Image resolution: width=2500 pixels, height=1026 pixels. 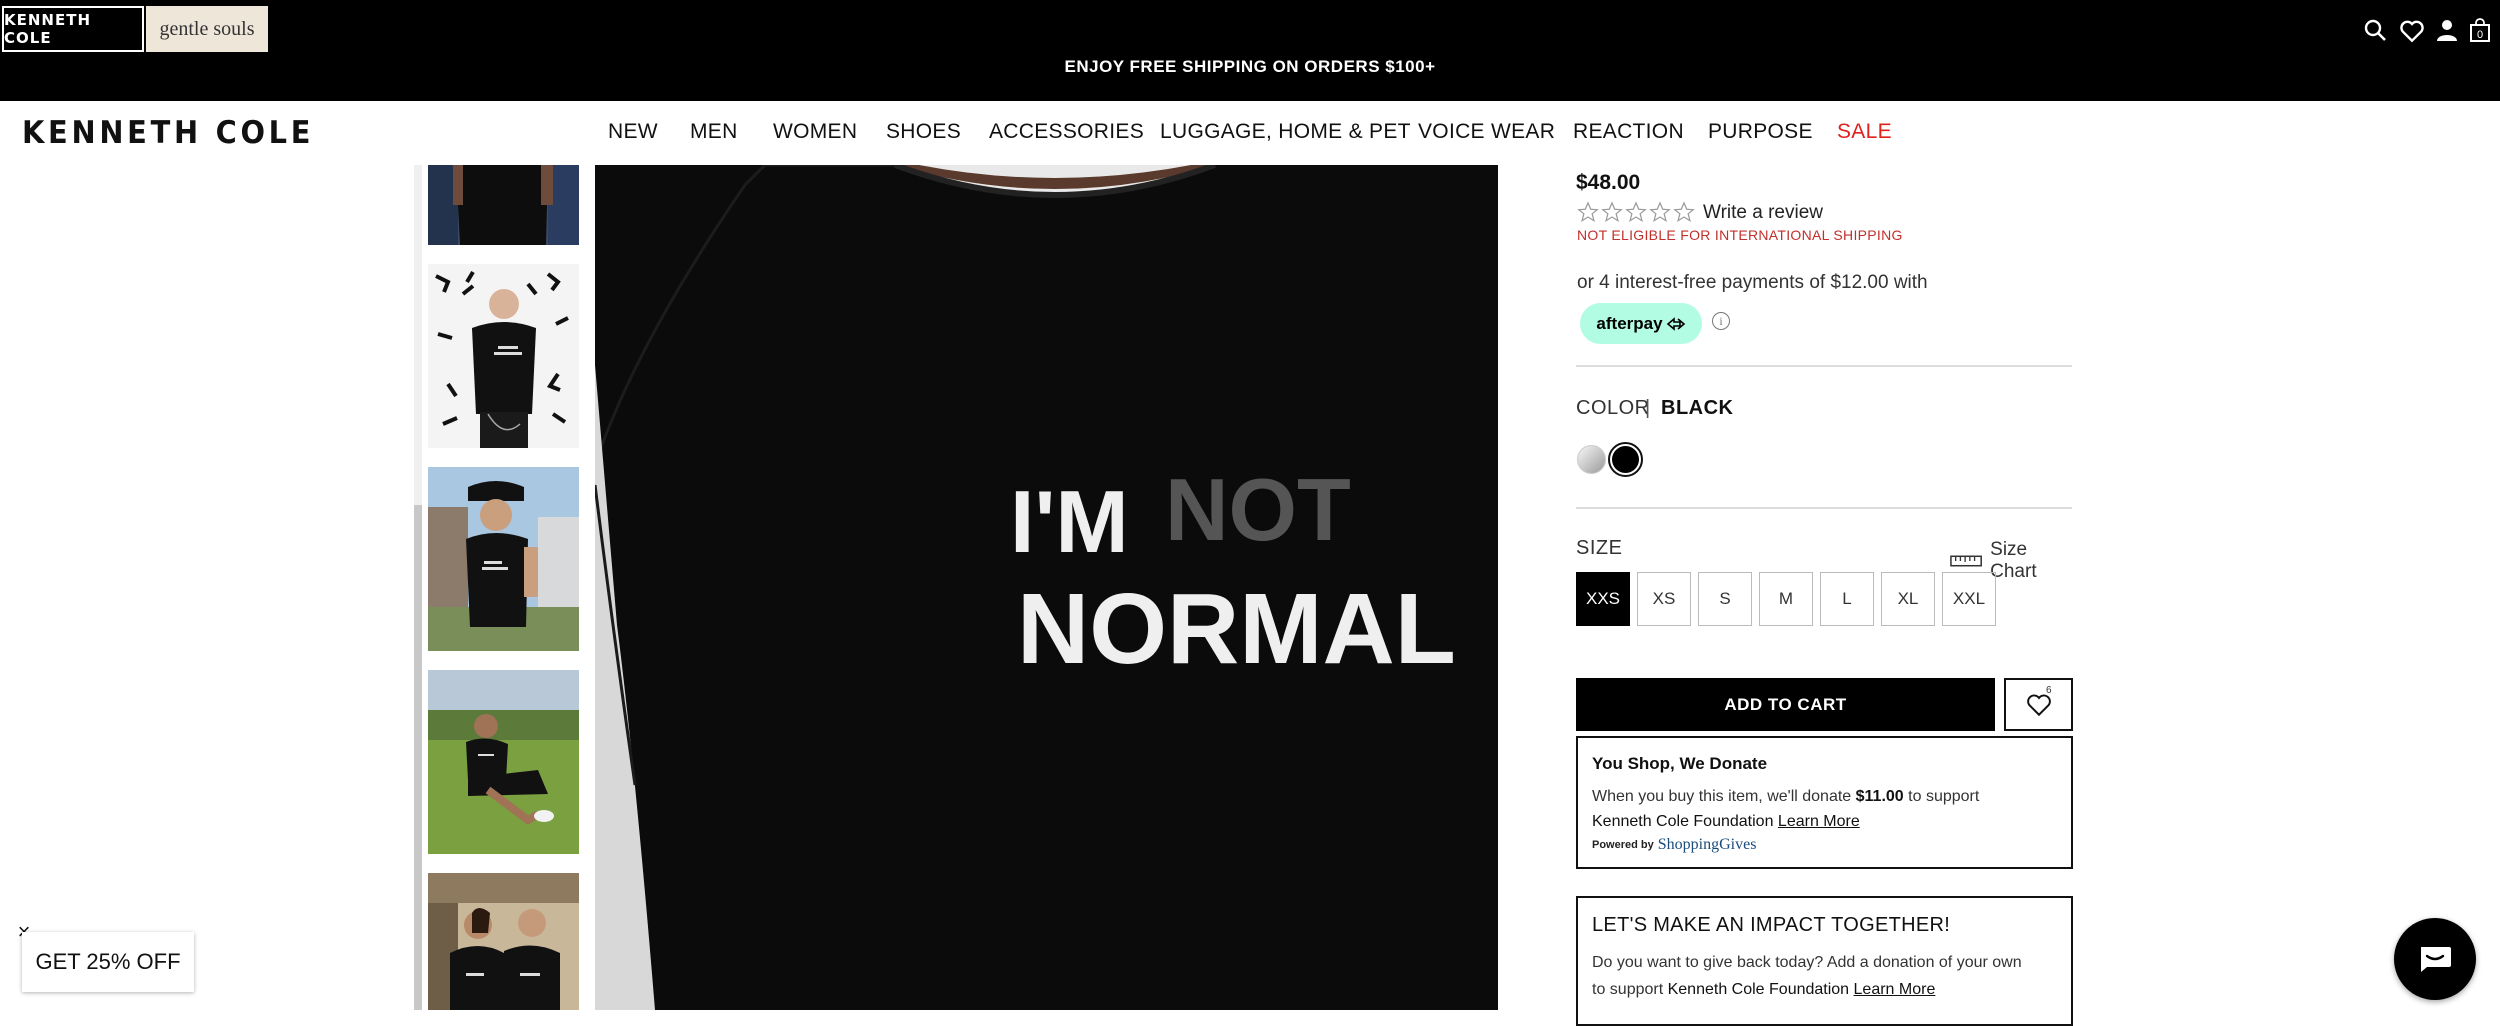 I want to click on shirt-text-not: NOT, so click(x=1258, y=509).